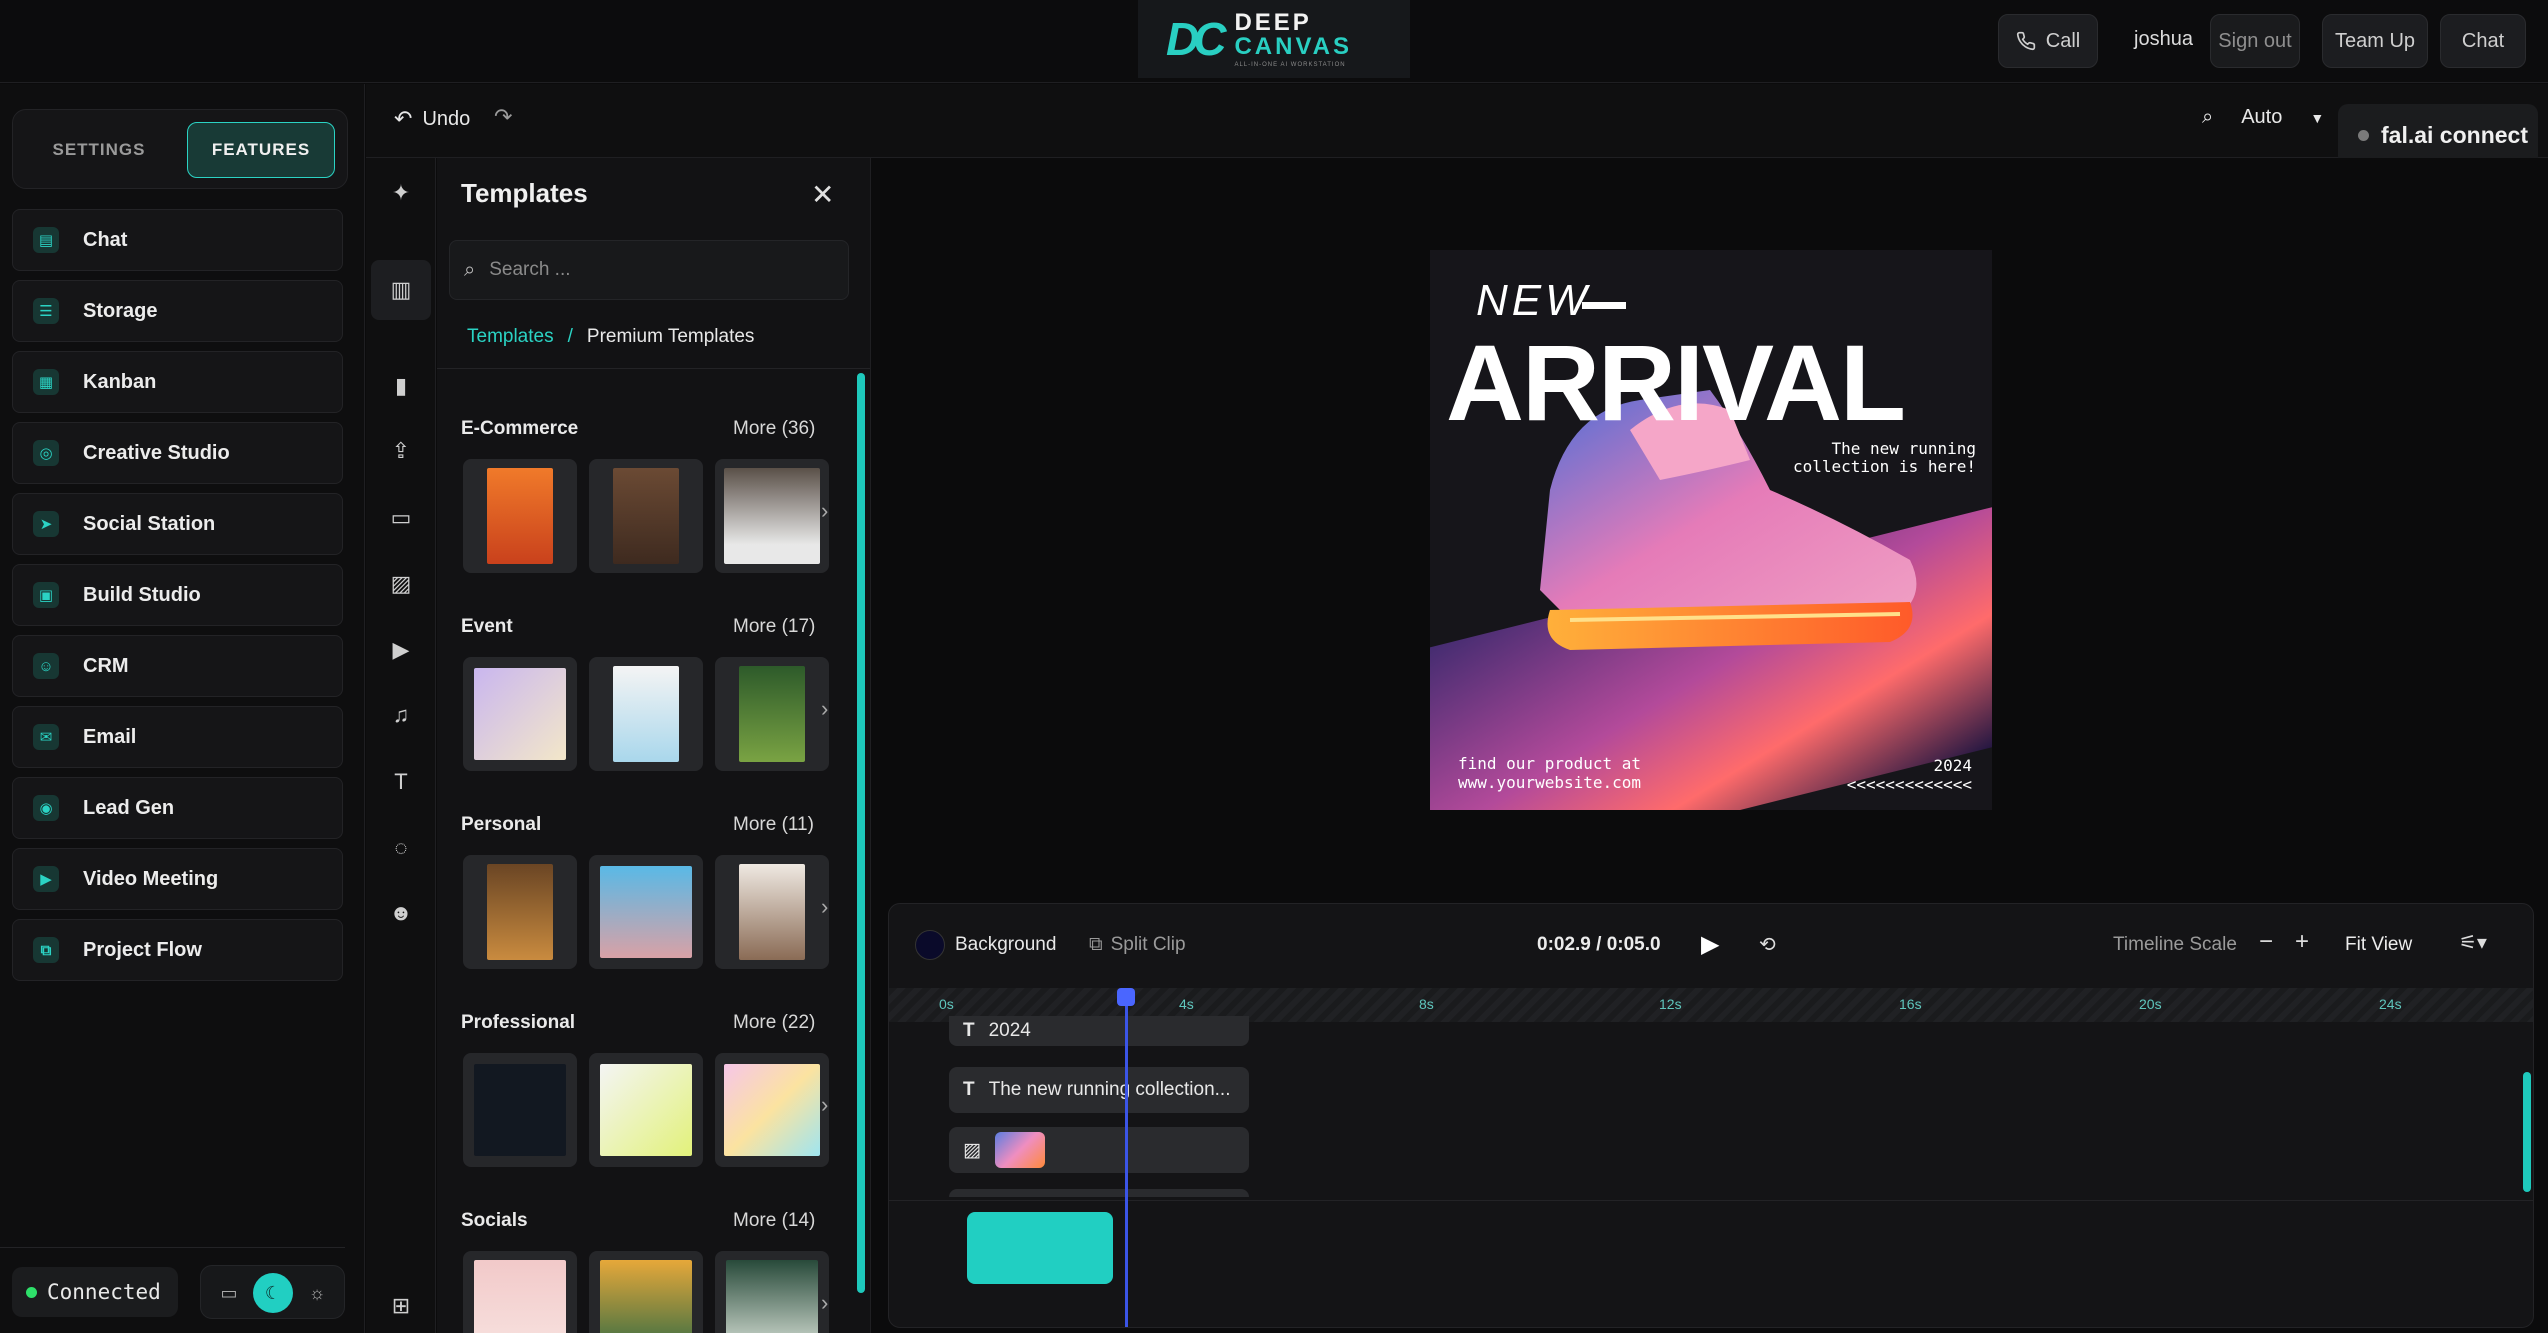  I want to click on timeline-scrollbar, so click(2527, 1132).